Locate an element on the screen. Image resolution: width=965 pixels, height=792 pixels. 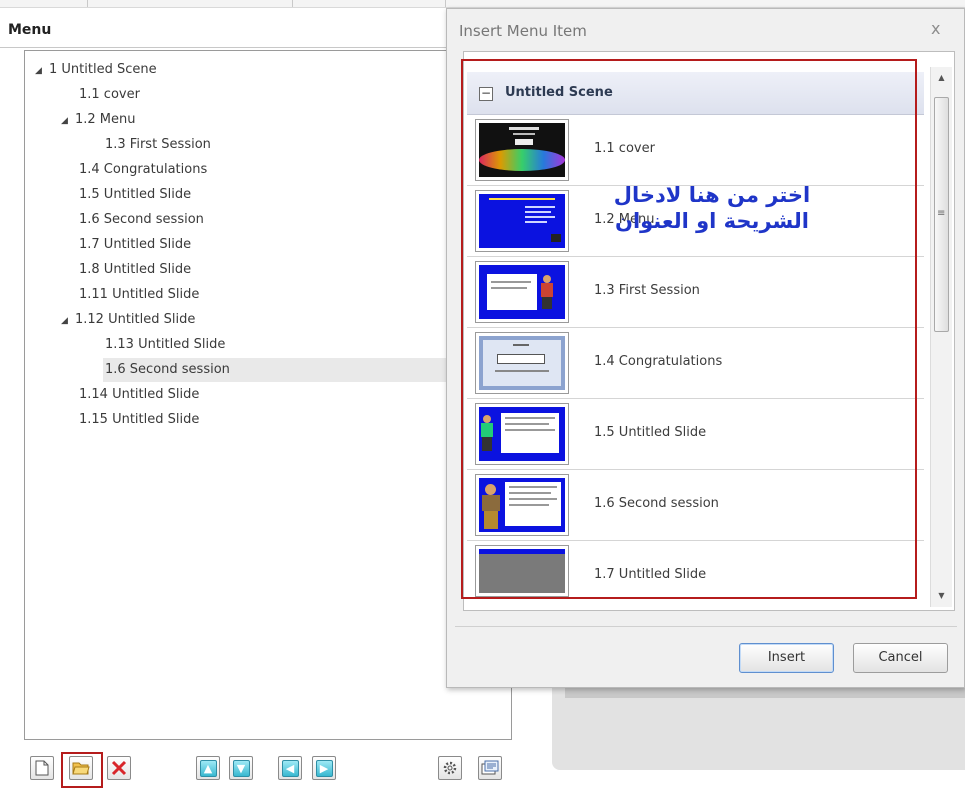
annotation-text: اختر من هنا لادخال الشريحة او العنوان is located at coordinates (712, 208).